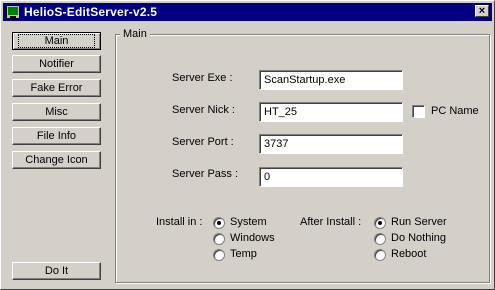 The image size is (495, 290). What do you see at coordinates (203, 110) in the screenshot?
I see `server-nick-label: Server Nick :` at bounding box center [203, 110].